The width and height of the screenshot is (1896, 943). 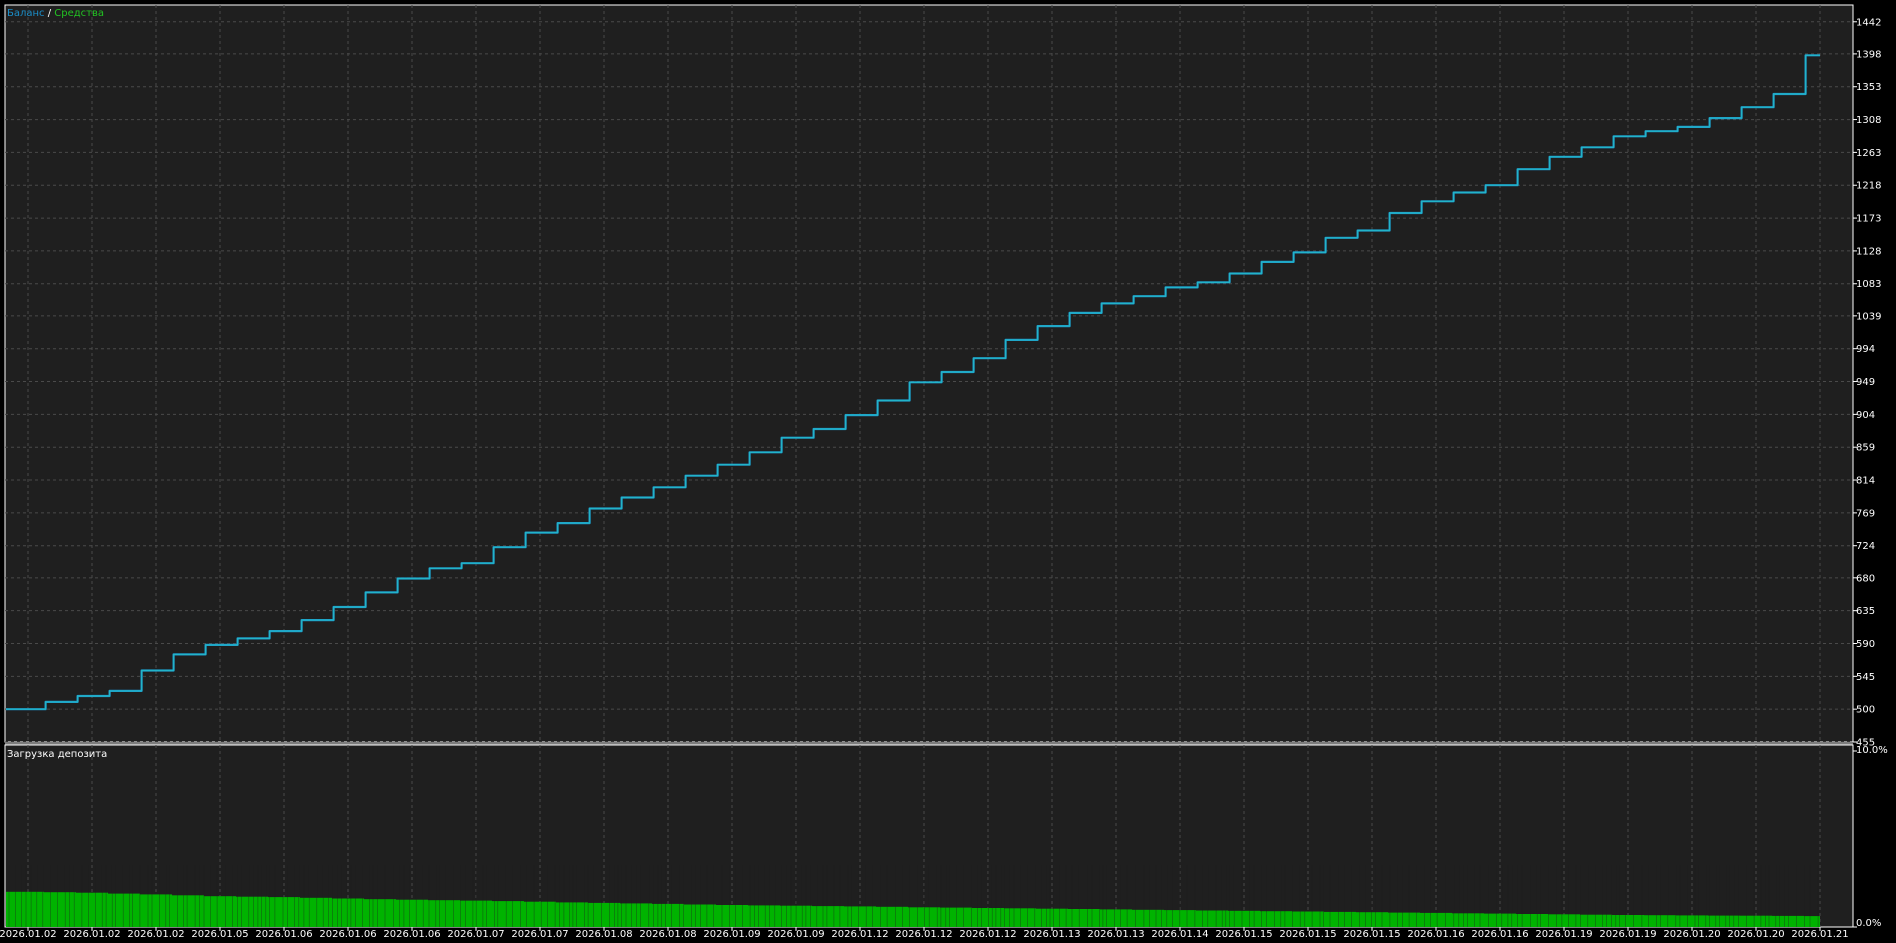 What do you see at coordinates (1872, 750) in the screenshot?
I see `sub-y-tick-label: 10.0%` at bounding box center [1872, 750].